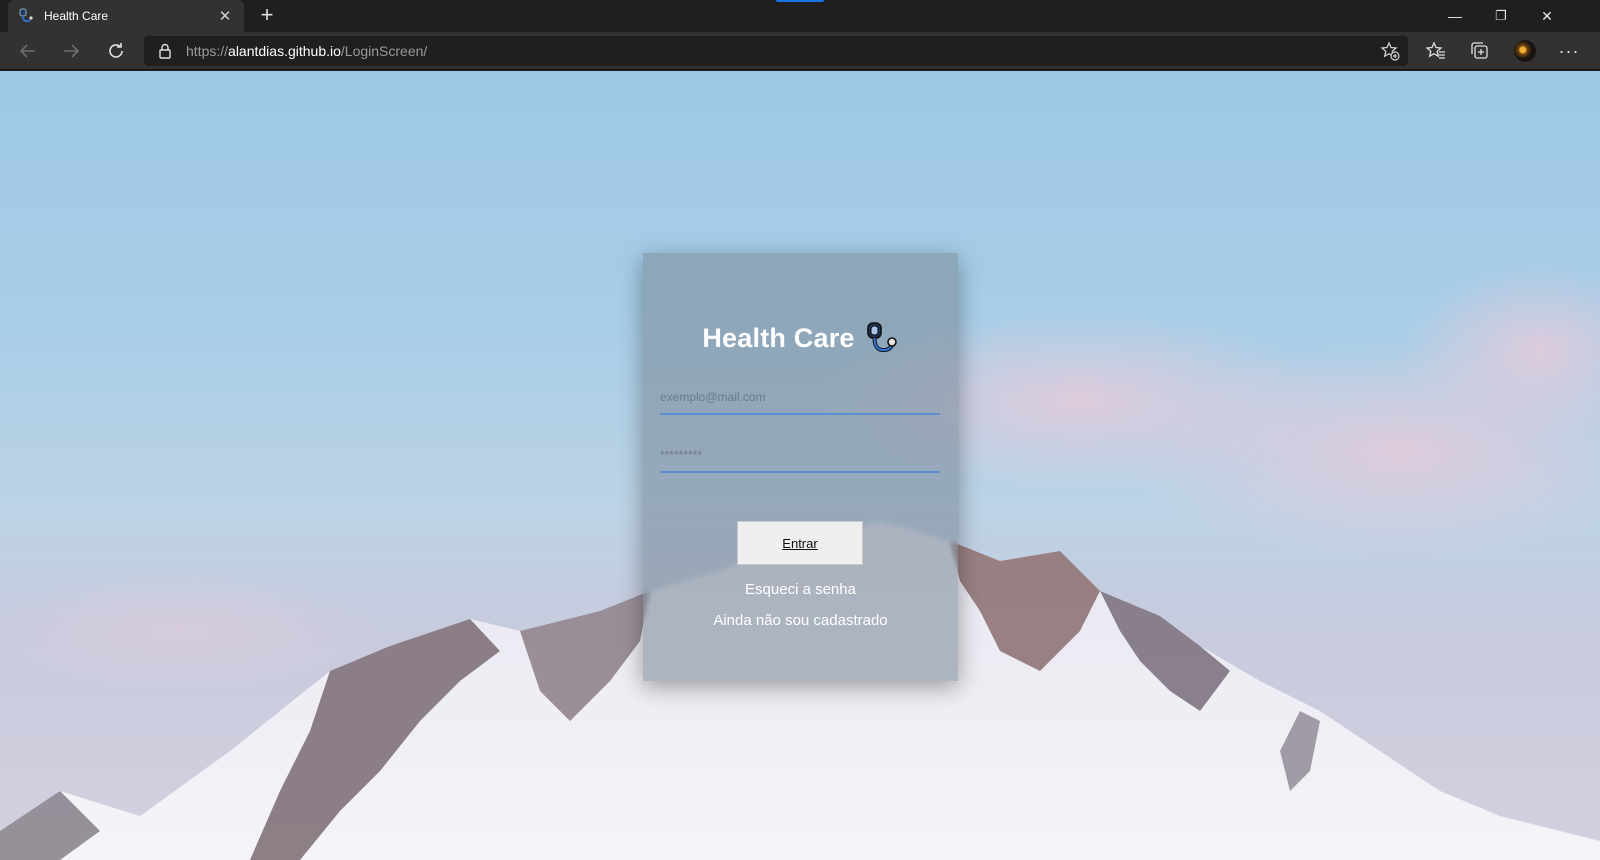 This screenshot has height=860, width=1600. Describe the element at coordinates (778, 337) in the screenshot. I see `app-title: Health Care` at that location.